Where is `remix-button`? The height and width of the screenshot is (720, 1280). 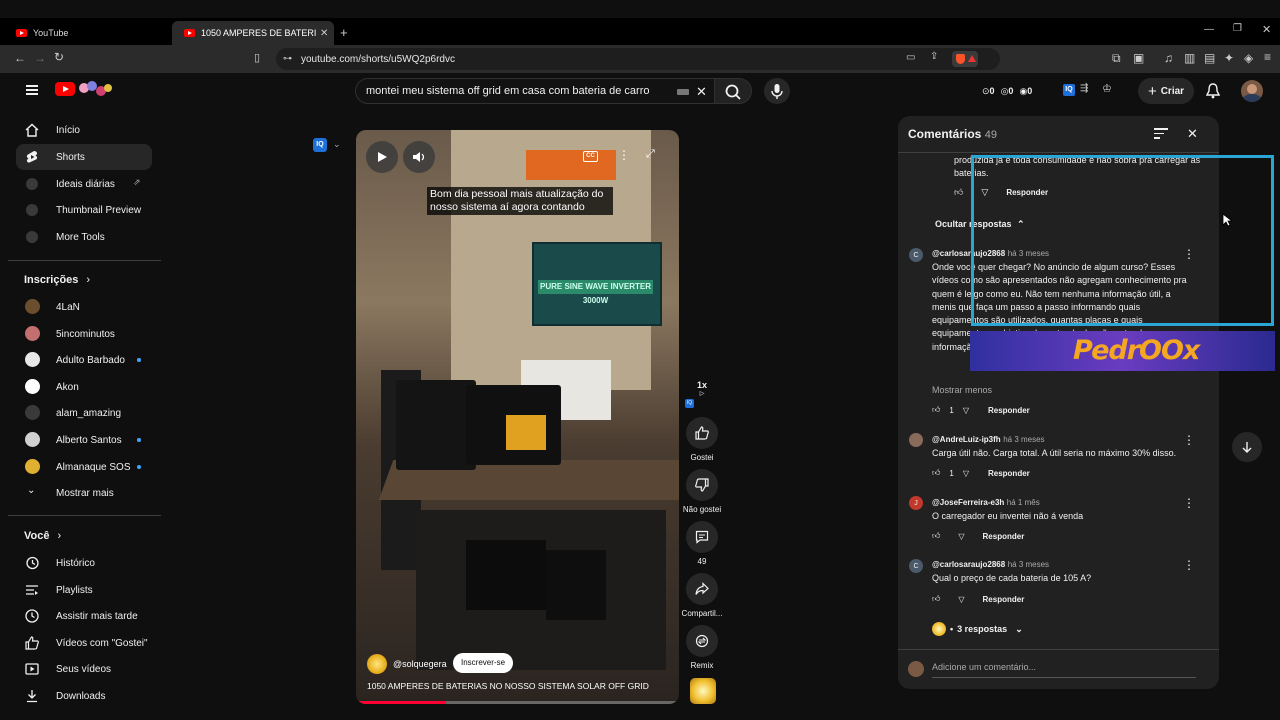
remix-button is located at coordinates (702, 641).